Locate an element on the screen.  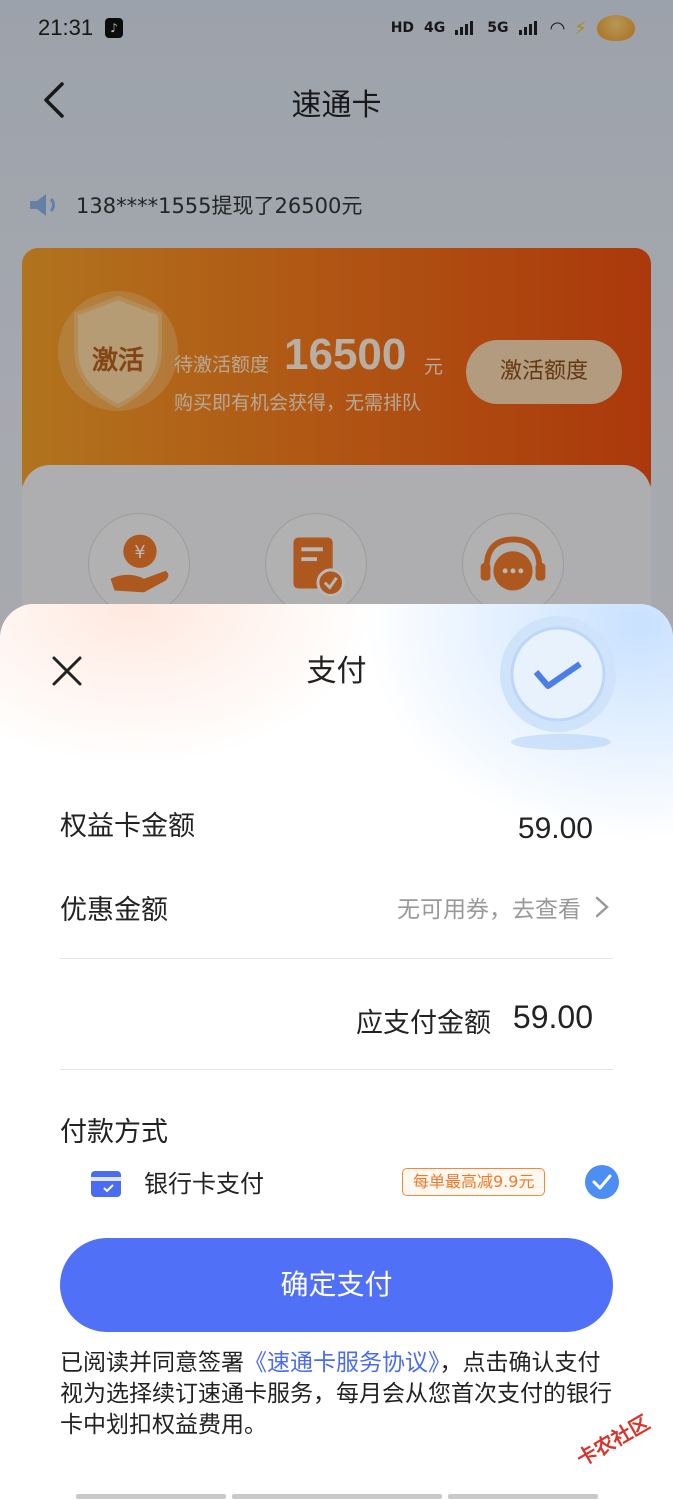
card-amount-value: 59.00 is located at coordinates (555, 828).